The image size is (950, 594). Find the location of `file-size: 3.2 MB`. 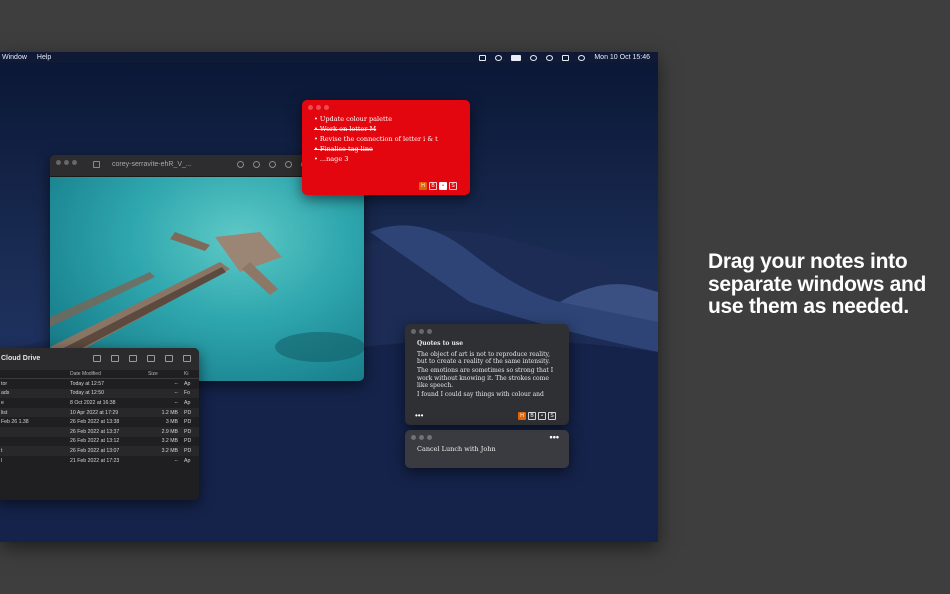

file-size: 3.2 MB is located at coordinates (169, 441).